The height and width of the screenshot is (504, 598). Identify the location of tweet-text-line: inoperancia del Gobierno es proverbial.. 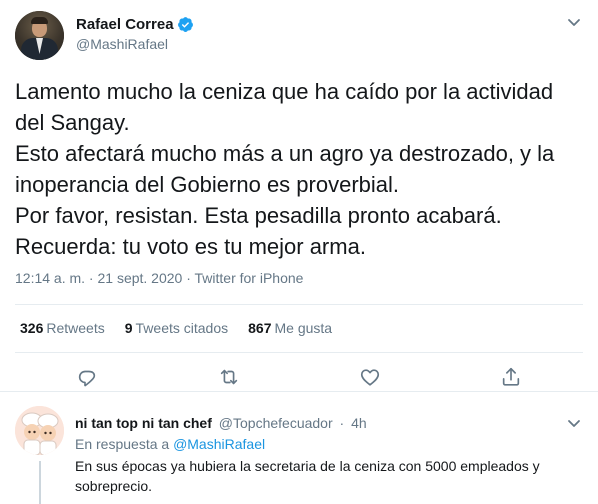
(207, 184).